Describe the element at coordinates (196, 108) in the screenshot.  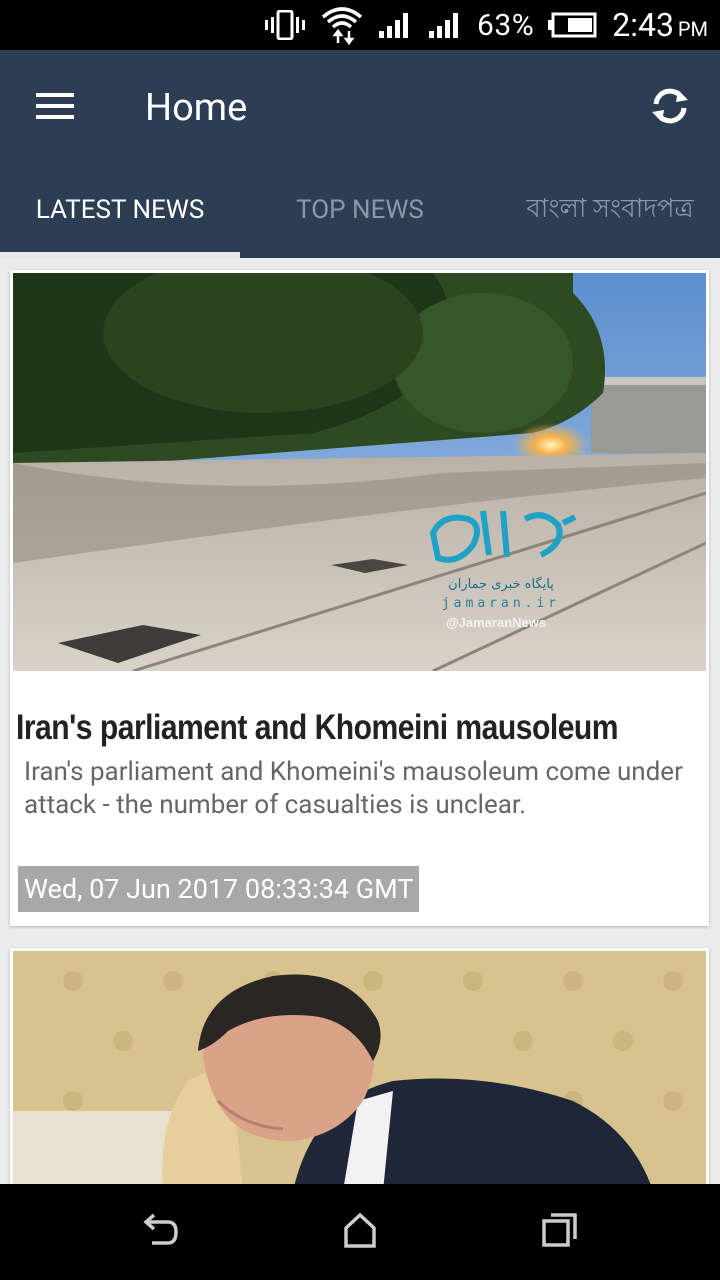
I see `page-title: Home` at that location.